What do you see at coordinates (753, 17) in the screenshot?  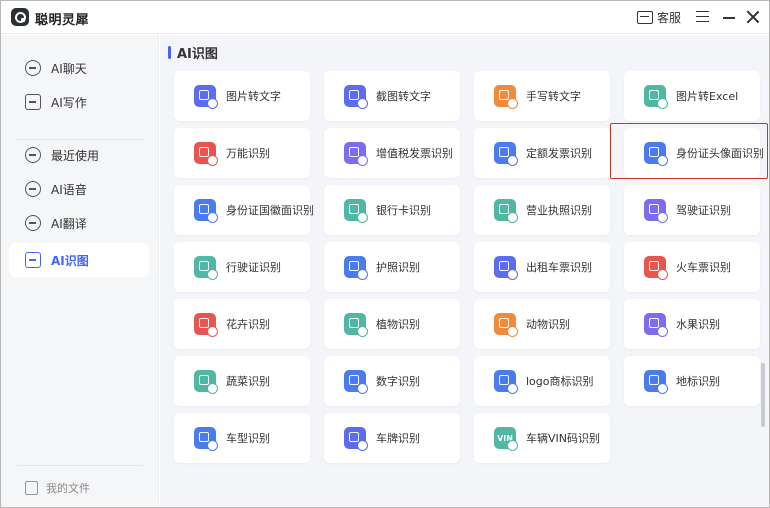 I see `close-icon` at bounding box center [753, 17].